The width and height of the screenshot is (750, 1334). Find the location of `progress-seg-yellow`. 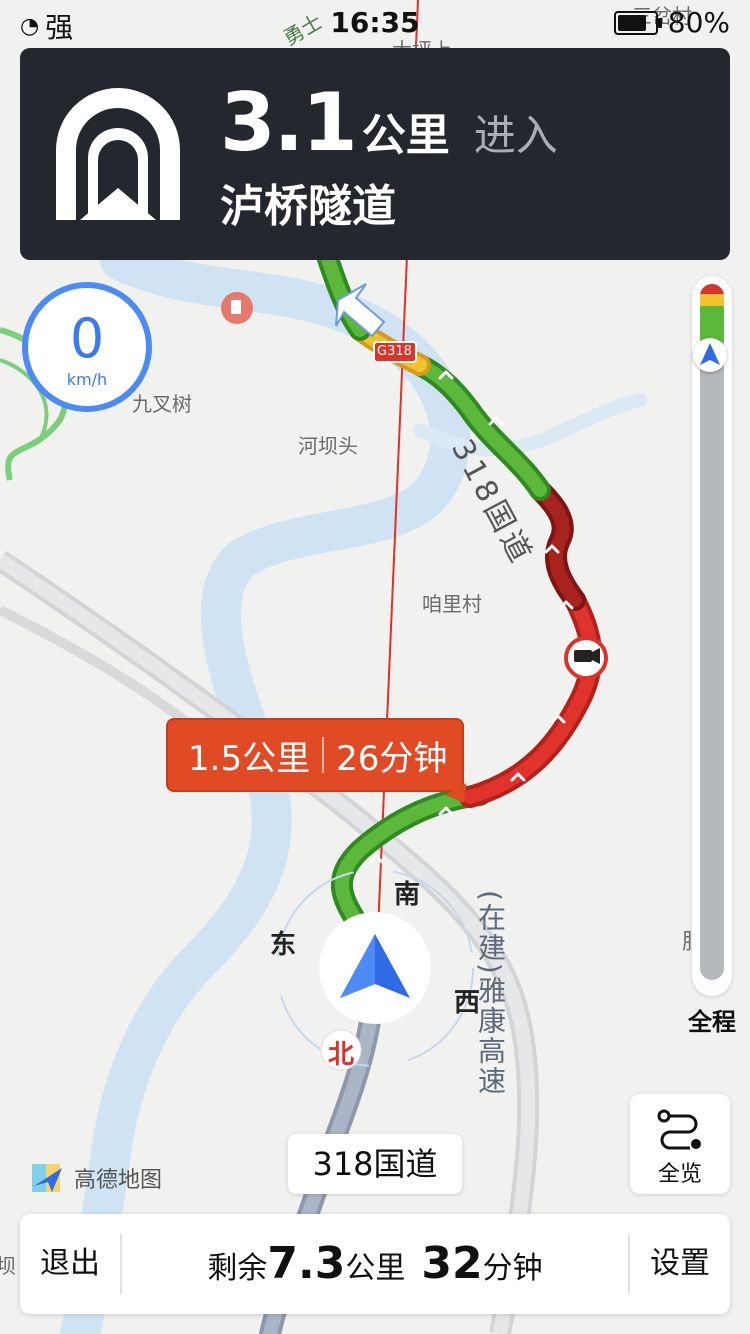

progress-seg-yellow is located at coordinates (712, 300).